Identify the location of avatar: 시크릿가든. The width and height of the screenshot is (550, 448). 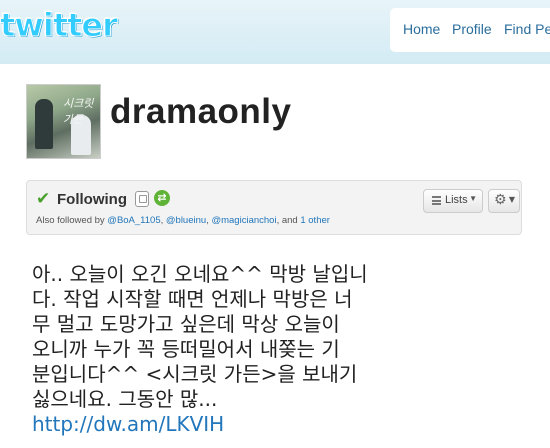
(63, 121).